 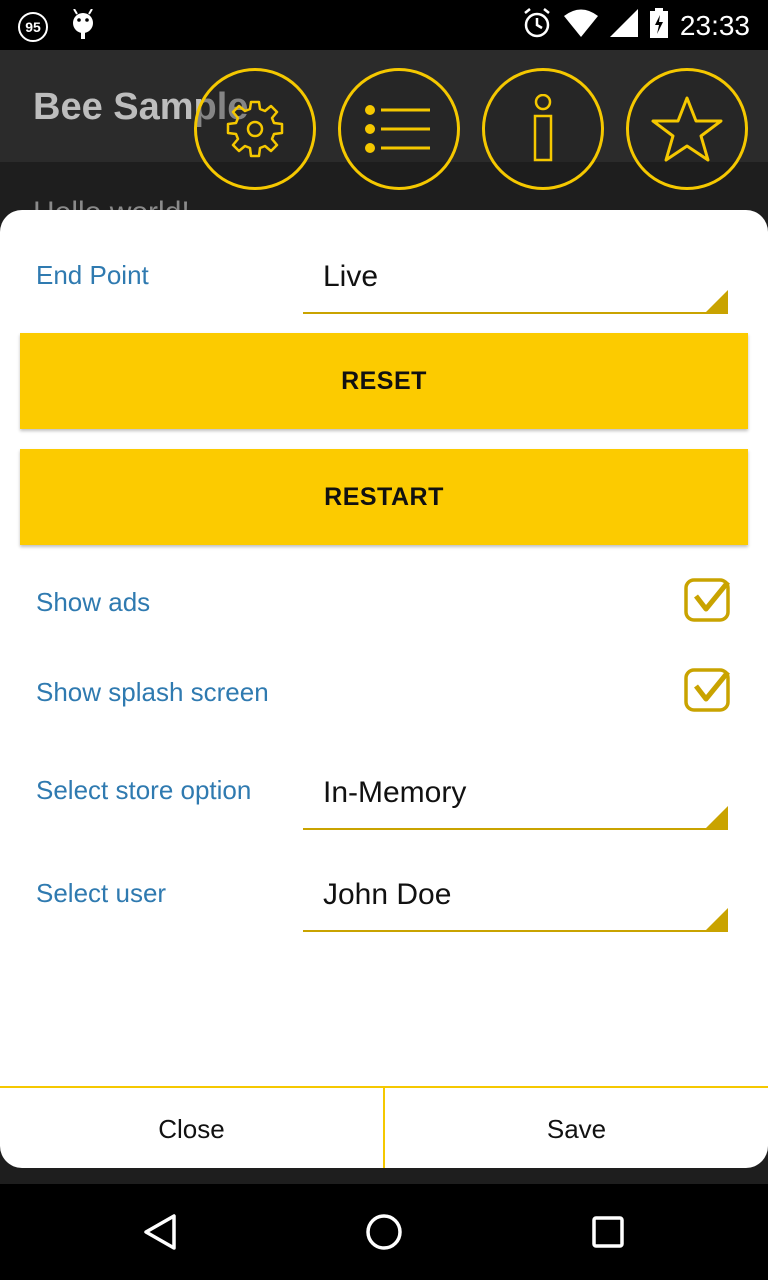 I want to click on reset-button: RESET, so click(x=384, y=381).